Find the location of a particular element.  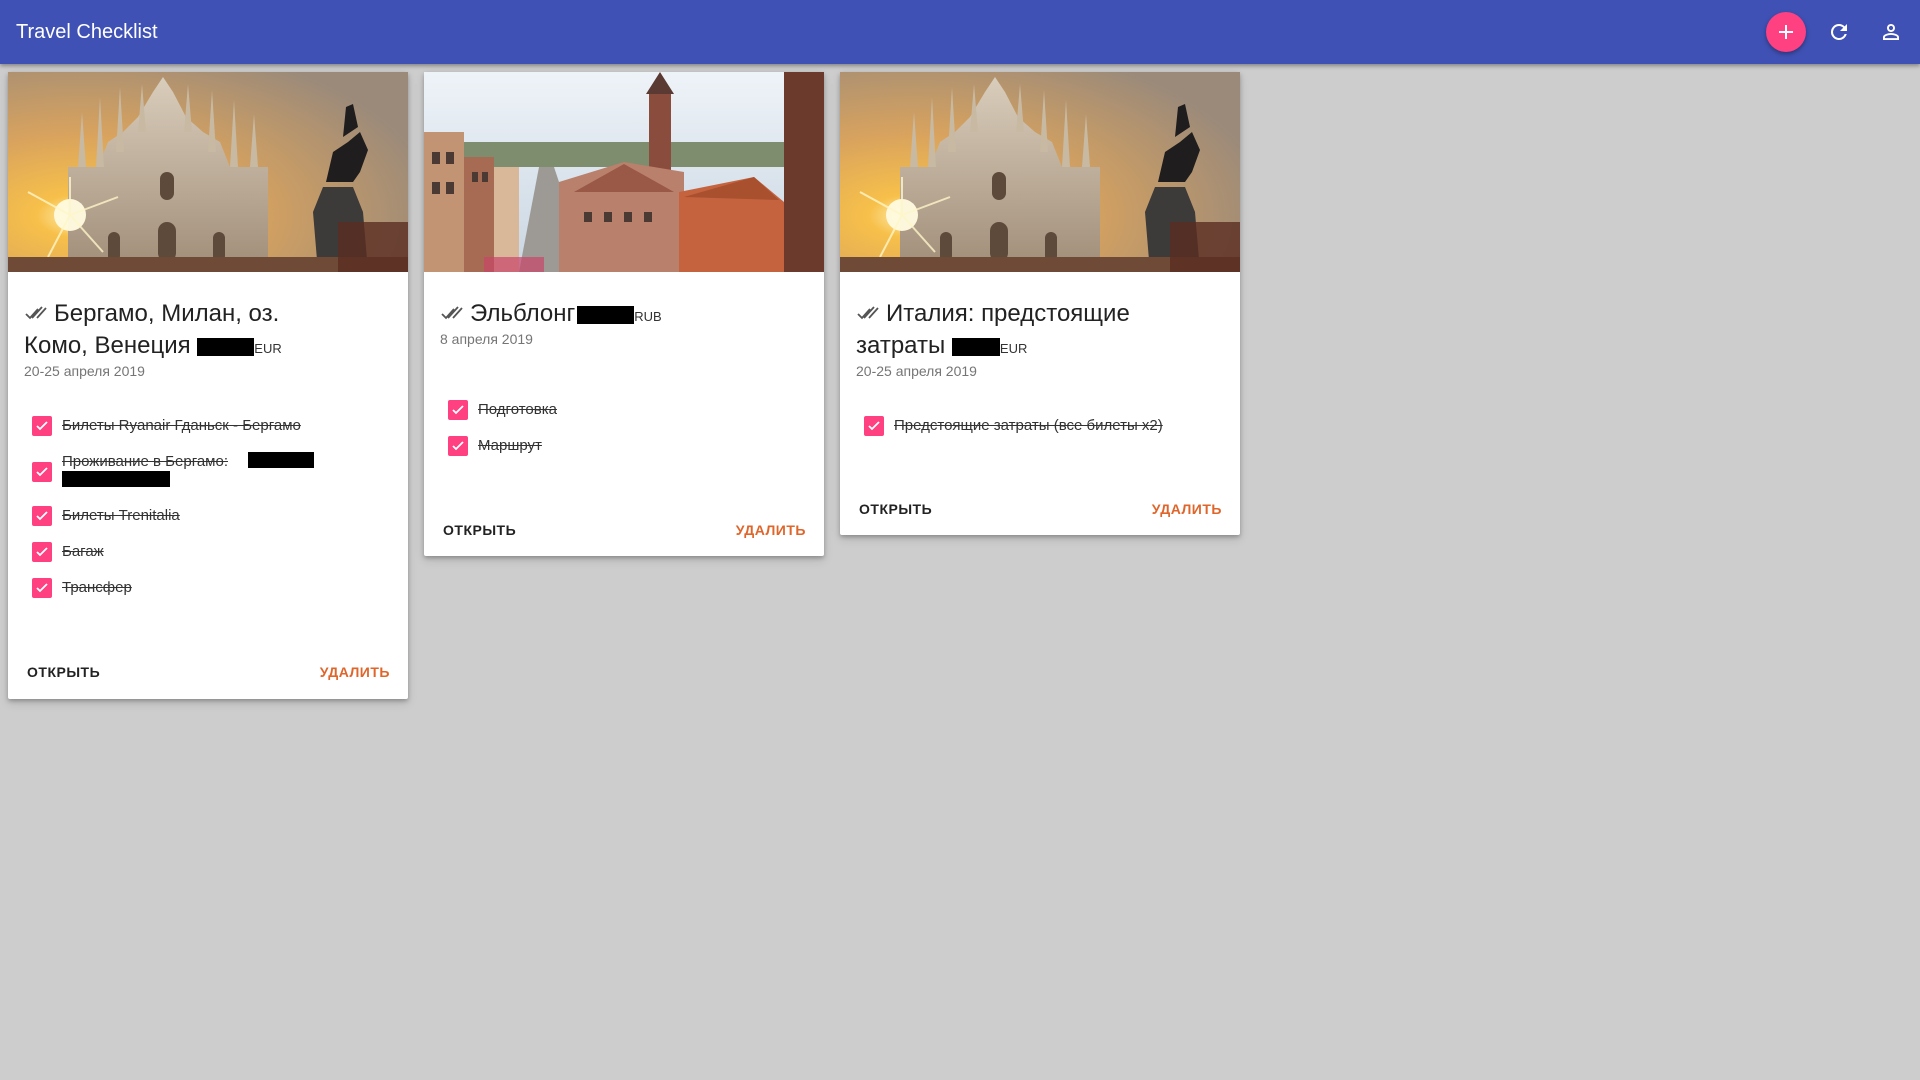

trip-title: Бергамо, Милан, оз. Комо, Венеция EUR is located at coordinates (174, 331).